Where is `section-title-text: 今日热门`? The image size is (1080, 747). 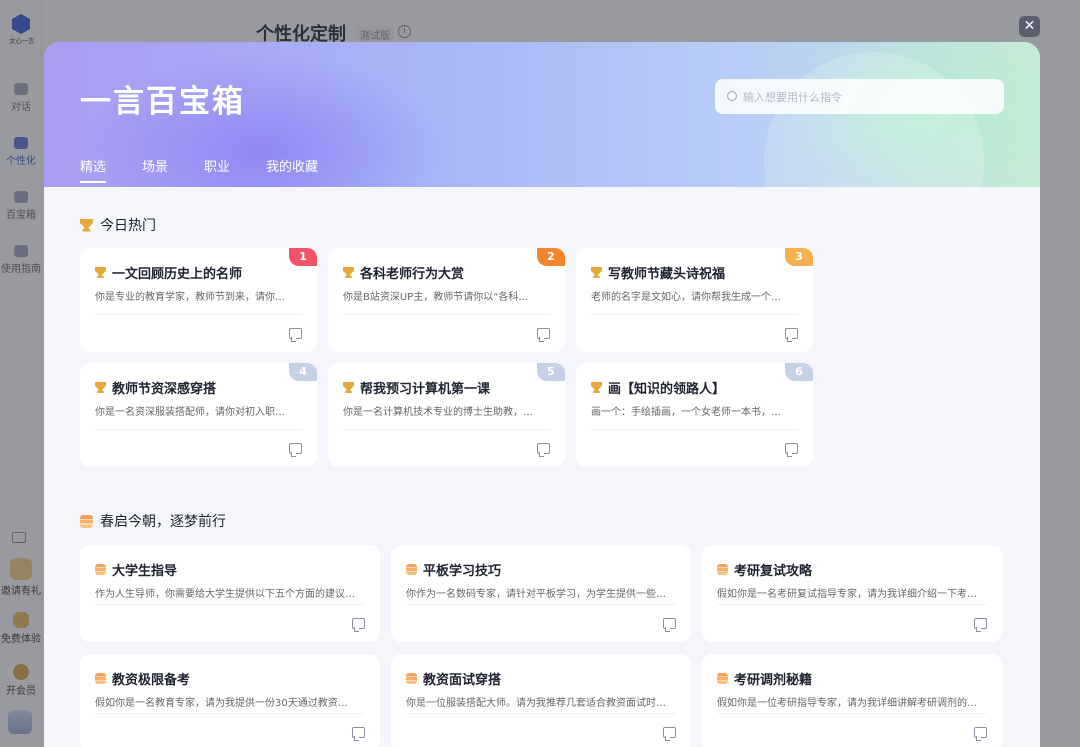
section-title-text: 今日热门 is located at coordinates (128, 226).